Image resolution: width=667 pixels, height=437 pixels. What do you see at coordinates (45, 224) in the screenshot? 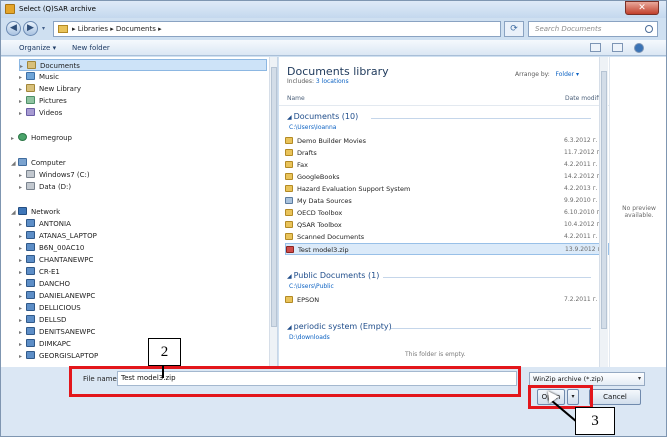
I see `nav-item-host: ▸ ANTONIA` at bounding box center [45, 224].